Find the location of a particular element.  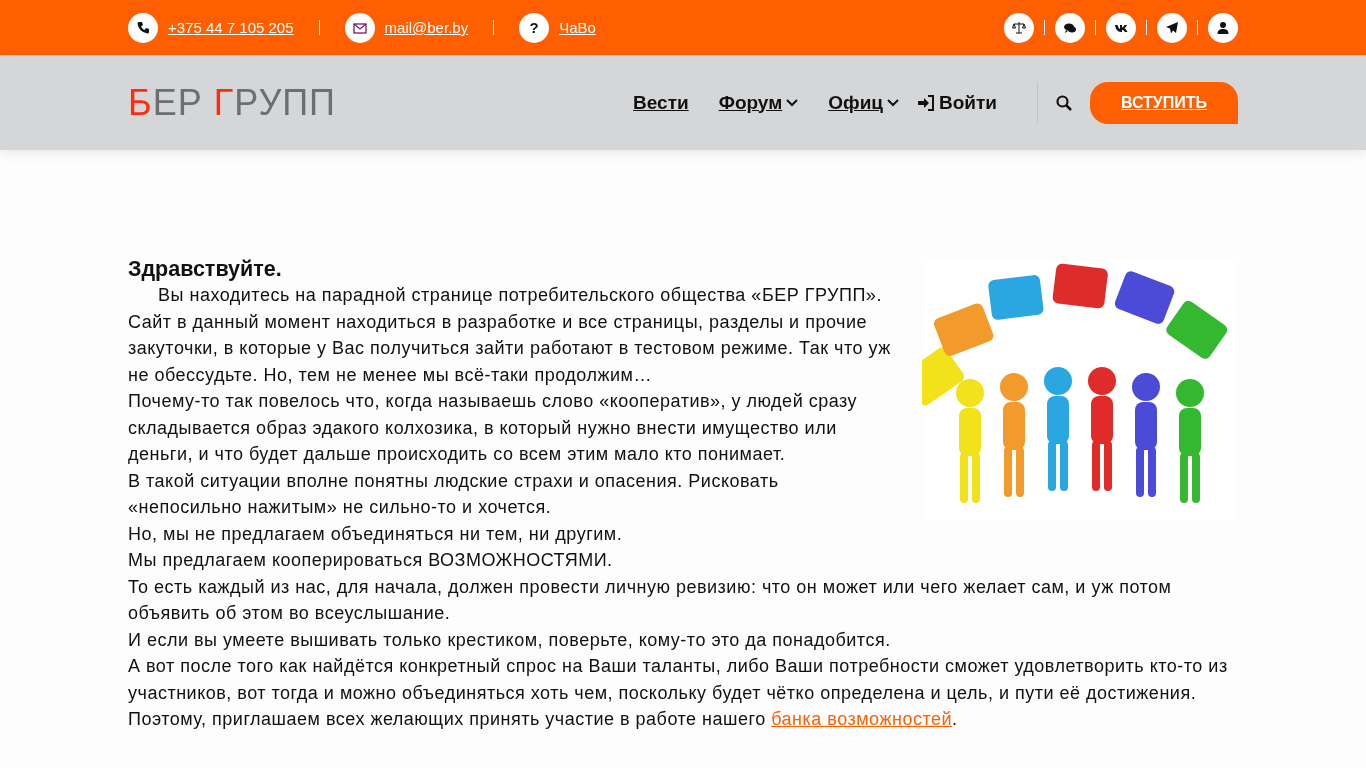

search-icon is located at coordinates (1064, 102).